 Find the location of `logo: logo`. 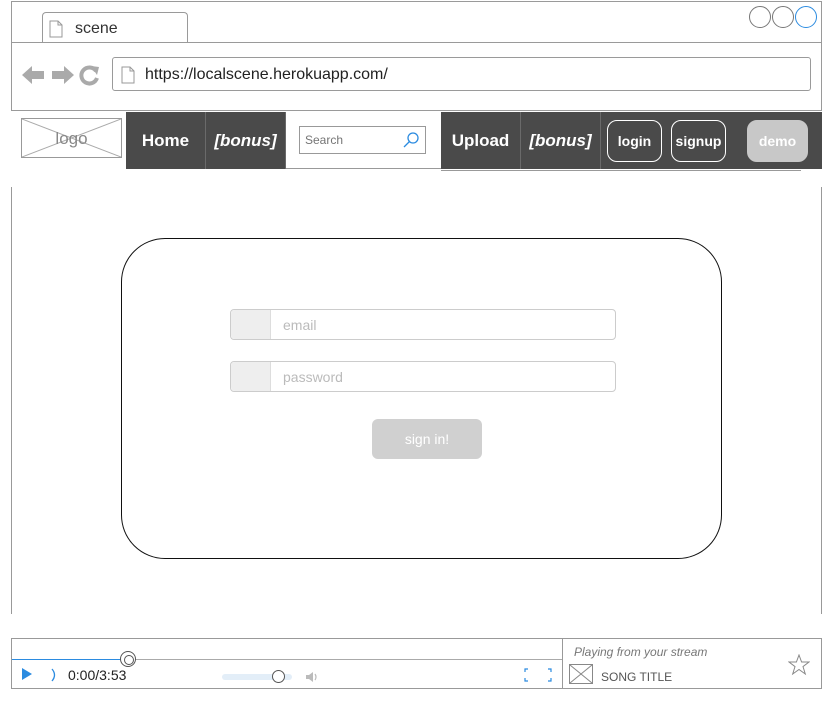

logo: logo is located at coordinates (71, 138).